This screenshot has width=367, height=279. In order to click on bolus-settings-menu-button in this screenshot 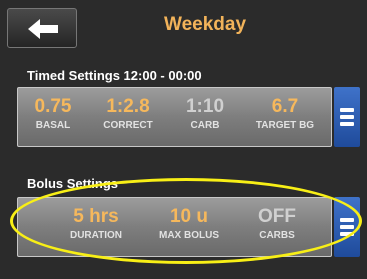, I will do `click(347, 227)`.